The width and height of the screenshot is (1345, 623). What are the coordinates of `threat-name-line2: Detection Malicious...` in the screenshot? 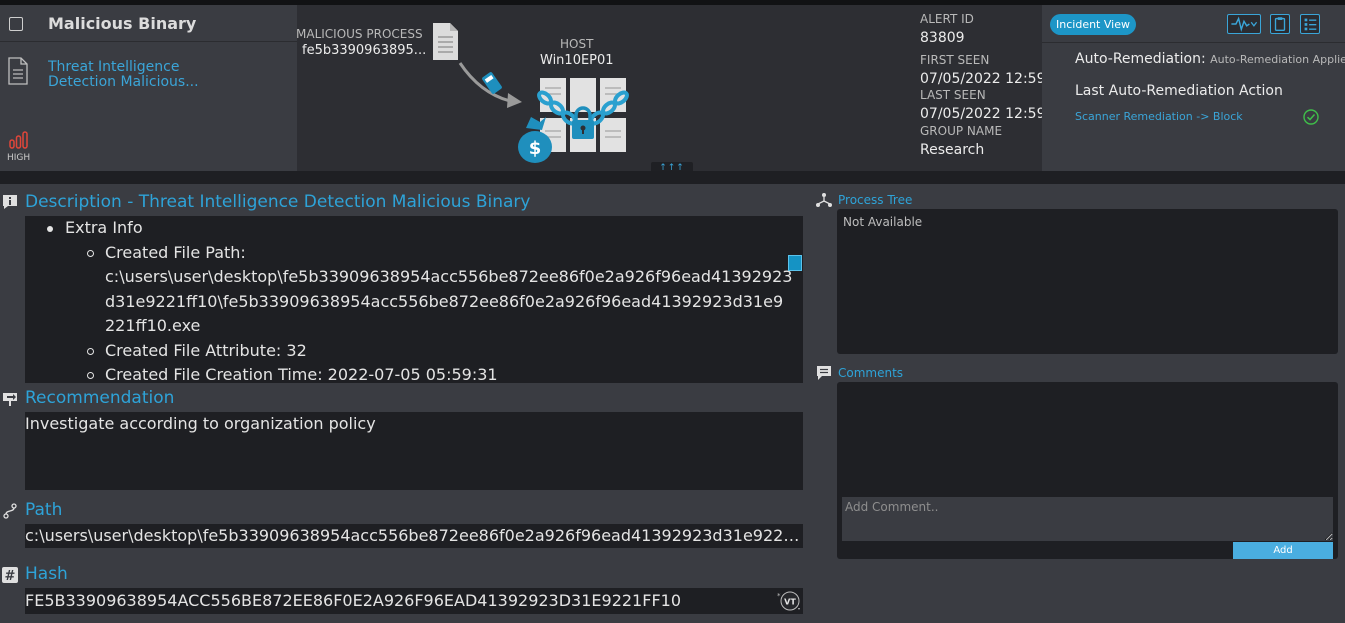 It's located at (123, 82).